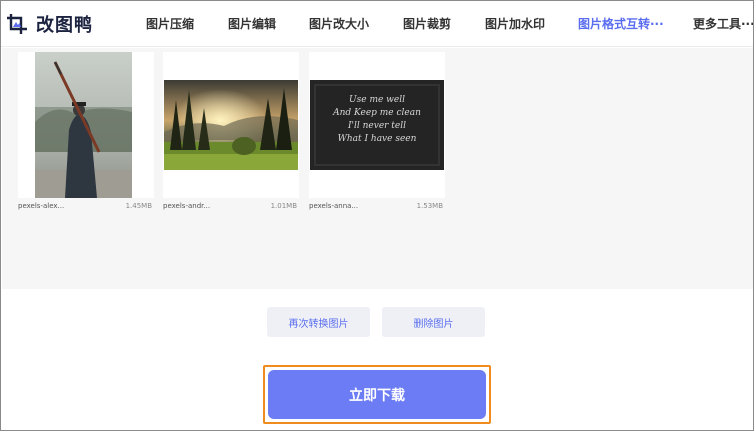 Image resolution: width=754 pixels, height=431 pixels. I want to click on nav-item-more-tools: 更多工具···, so click(723, 24).